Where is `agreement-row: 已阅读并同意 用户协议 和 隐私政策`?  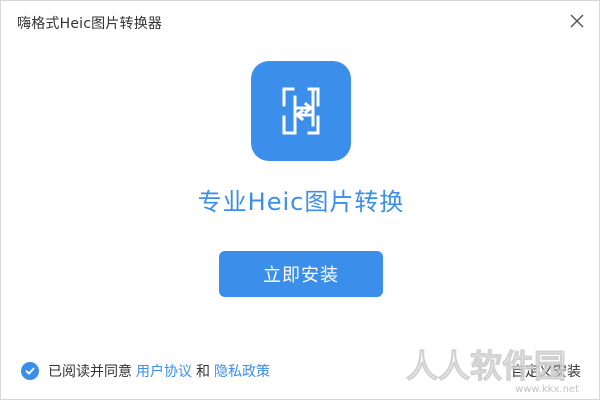 agreement-row: 已阅读并同意 用户协议 和 隐私政策 is located at coordinates (145, 371).